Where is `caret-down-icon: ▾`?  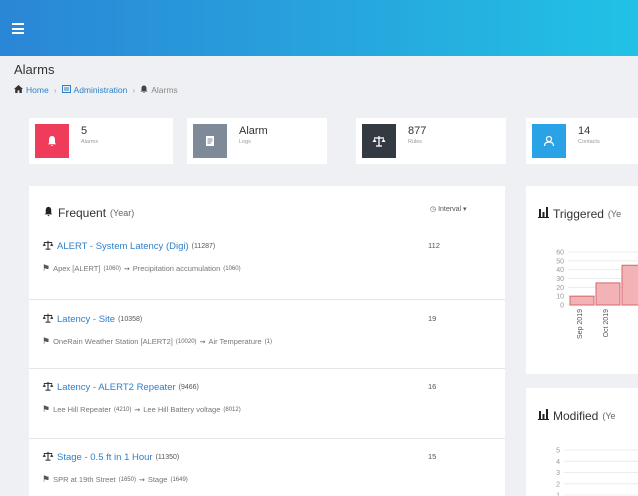
caret-down-icon: ▾ is located at coordinates (464, 209).